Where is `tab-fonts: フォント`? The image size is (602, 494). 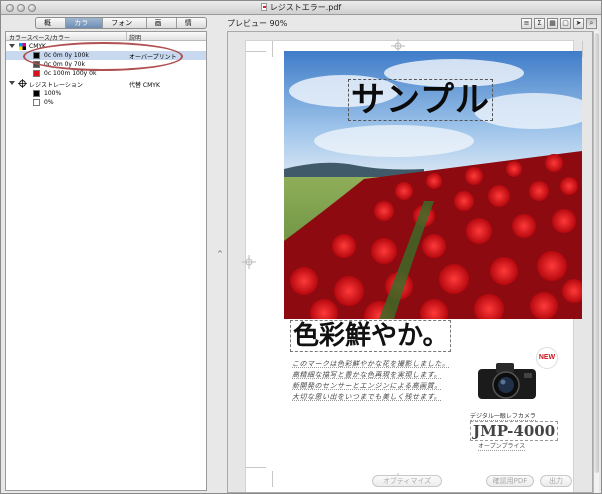
tab-fonts: フォント is located at coordinates (125, 23).